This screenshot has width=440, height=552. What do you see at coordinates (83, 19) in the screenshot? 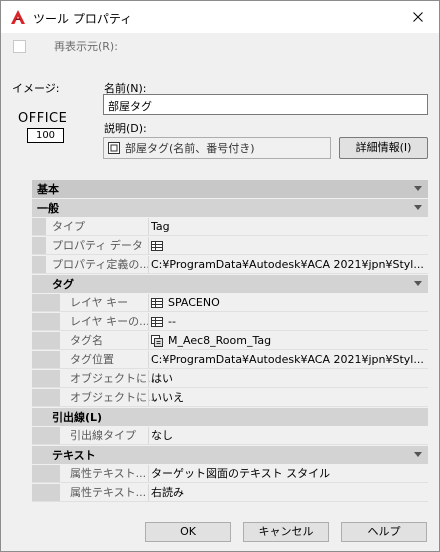
I see `window-title: ツール プロパティ` at bounding box center [83, 19].